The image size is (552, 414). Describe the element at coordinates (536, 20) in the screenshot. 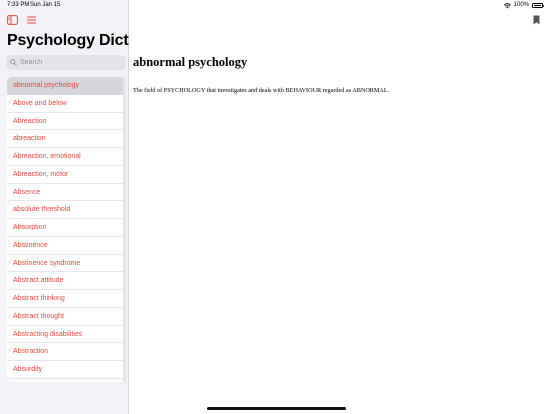

I see `bookmark-icon` at that location.